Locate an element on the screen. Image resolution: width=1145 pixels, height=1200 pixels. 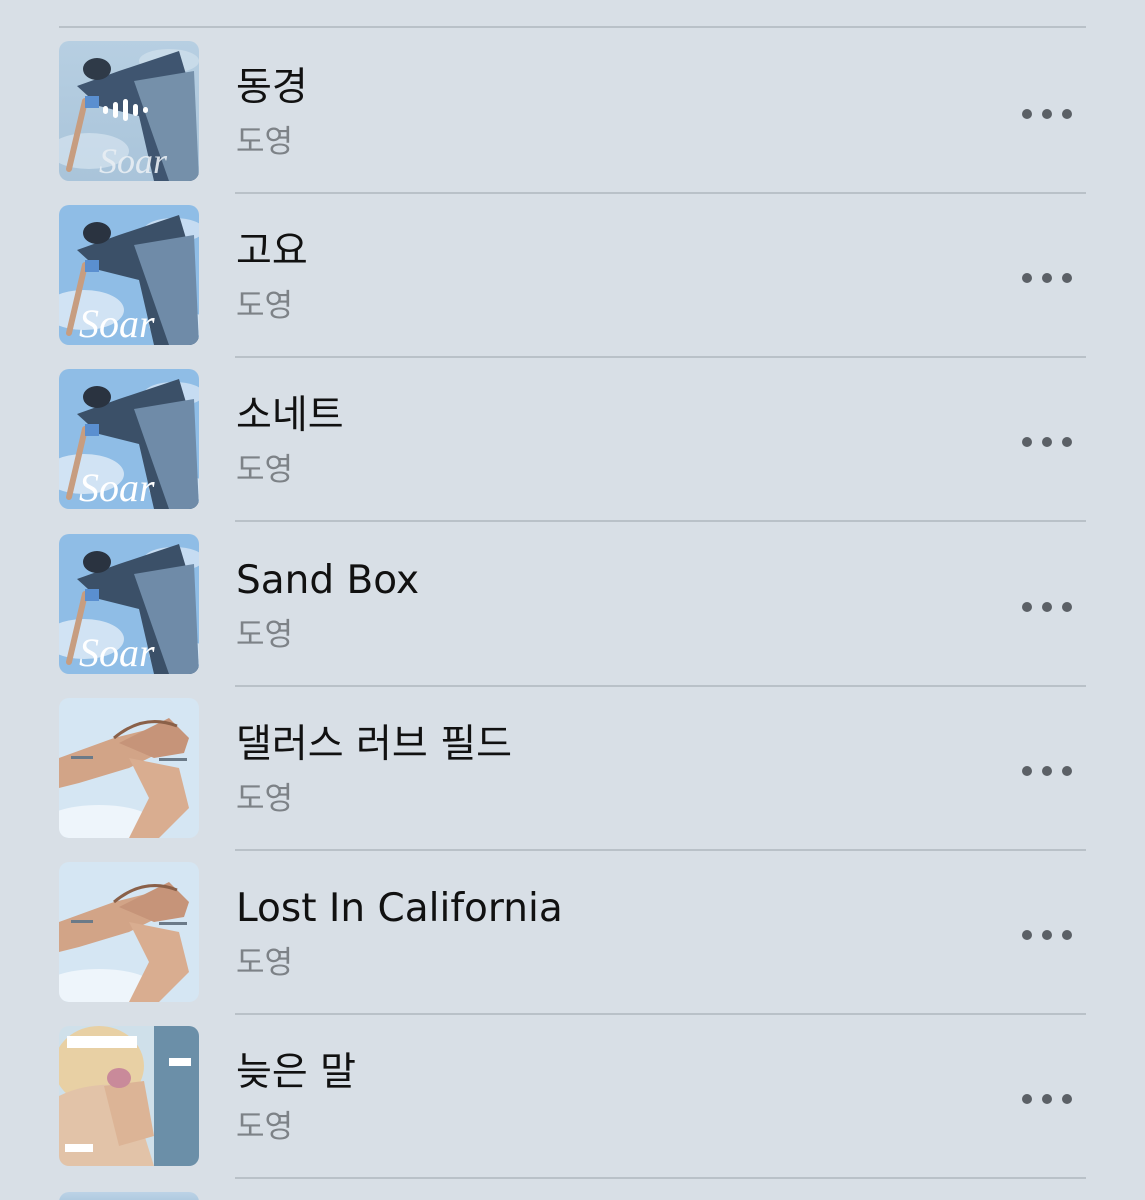
song-row: 늦은 말 도영 is located at coordinates (572, 1096).